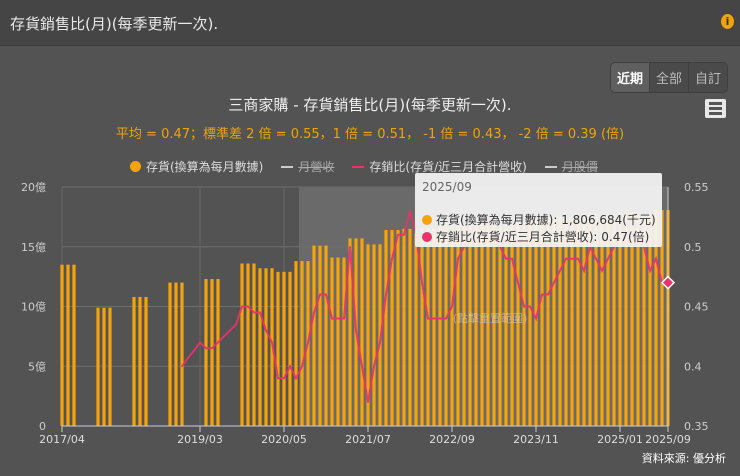 The width and height of the screenshot is (740, 476). What do you see at coordinates (539, 219) in the screenshot?
I see `tooltip-row-inventory: 存貨(換算為每月數據): 1,806,684(千元)` at bounding box center [539, 219].